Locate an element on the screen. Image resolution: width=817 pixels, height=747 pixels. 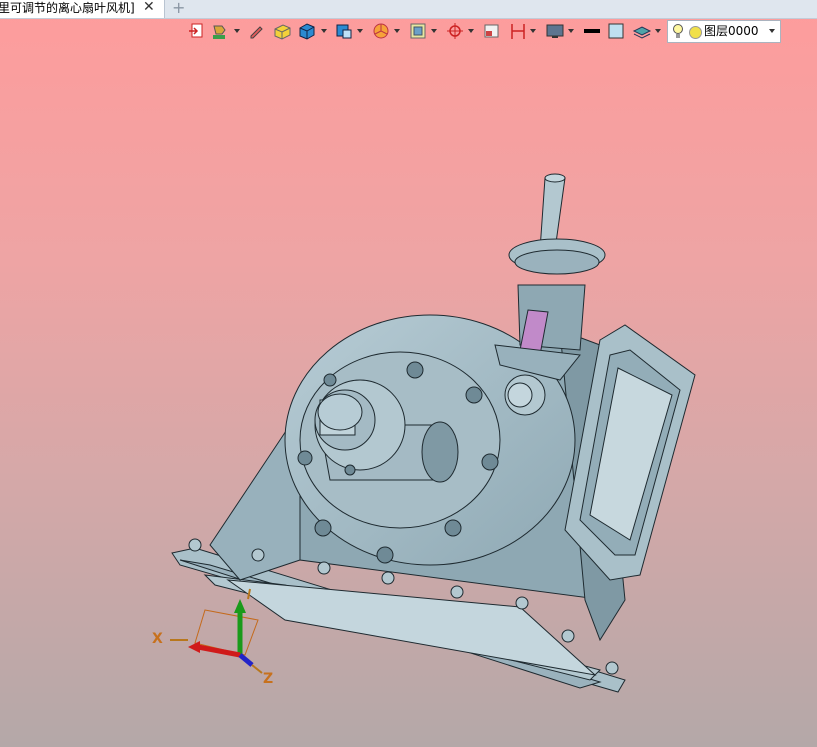
solid-box-icon is located at coordinates (282, 31).